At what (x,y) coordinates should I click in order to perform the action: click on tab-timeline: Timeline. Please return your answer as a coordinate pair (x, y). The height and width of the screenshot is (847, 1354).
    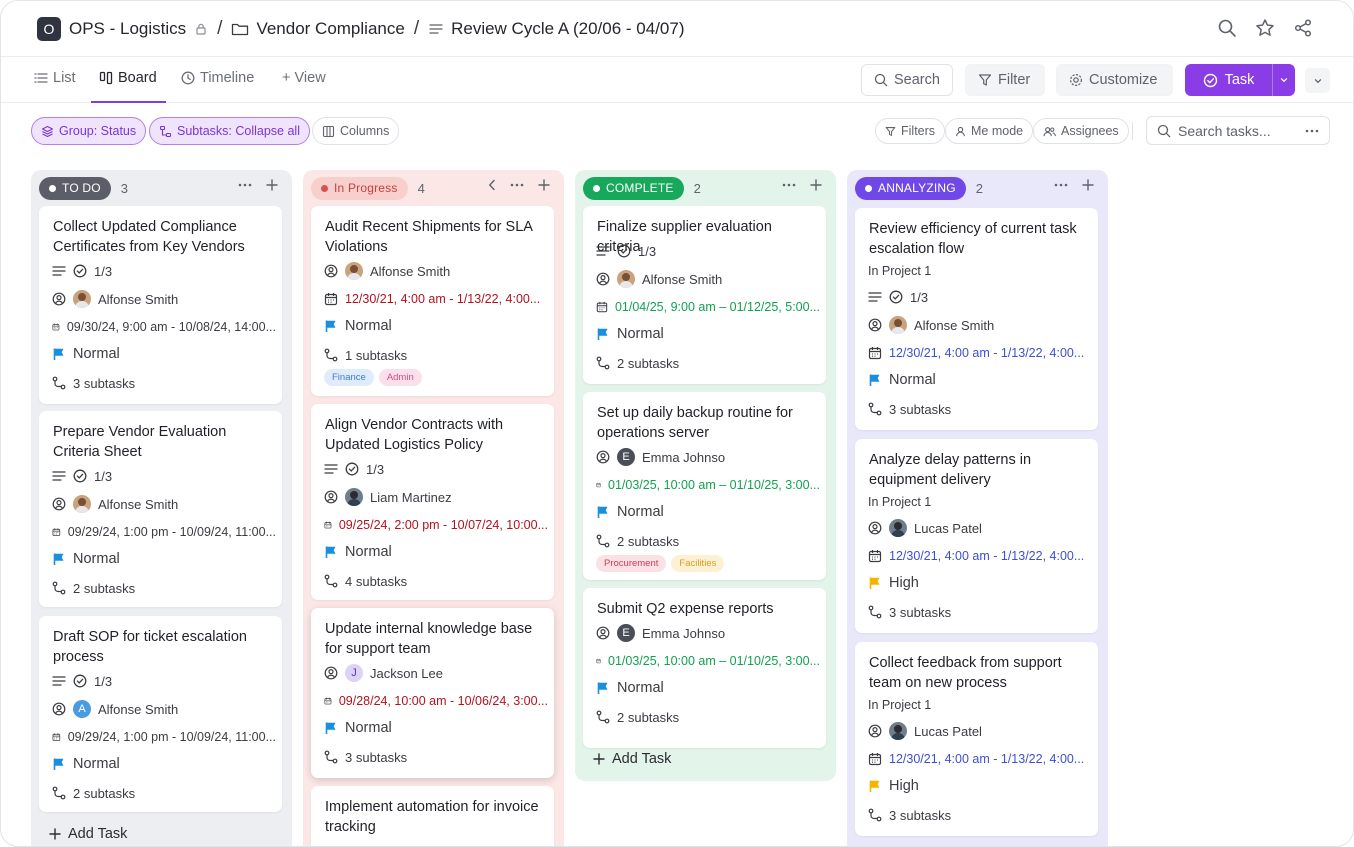
    Looking at the image, I should click on (217, 78).